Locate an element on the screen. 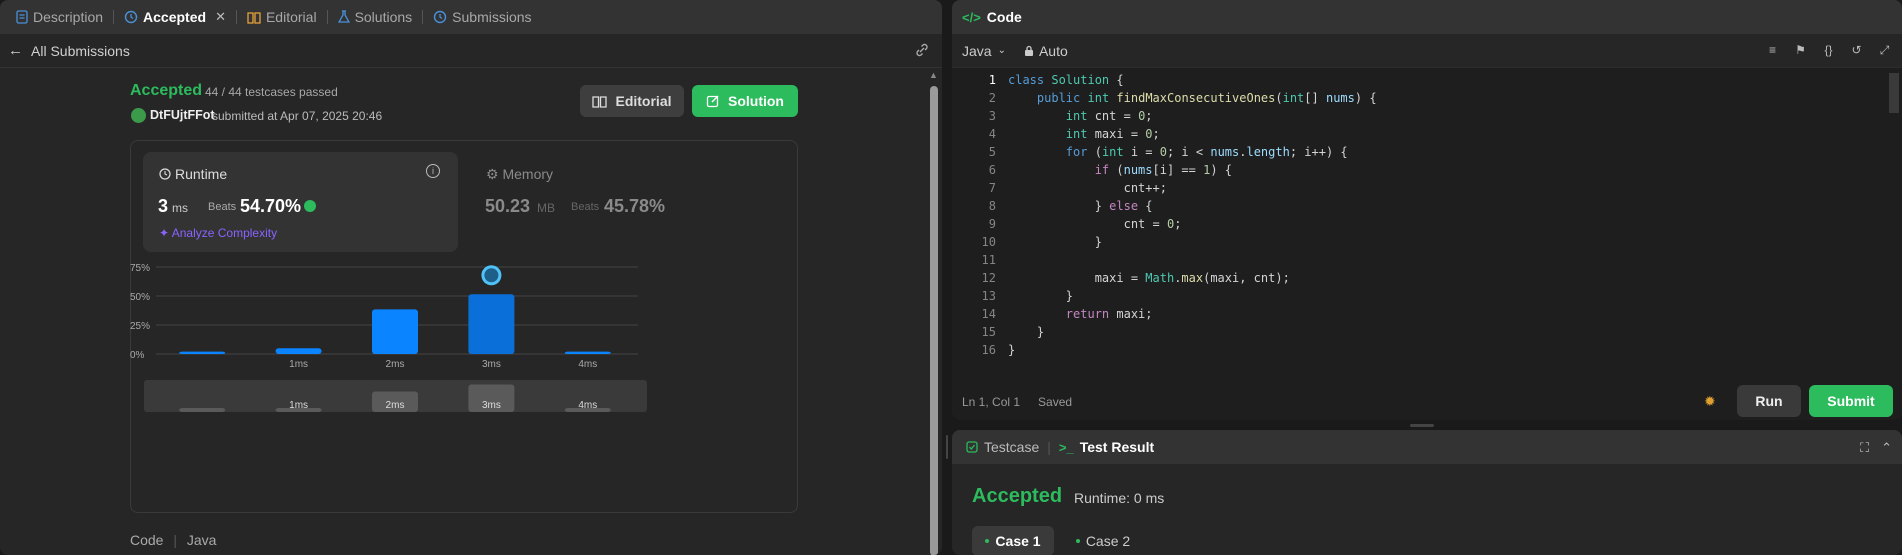 This screenshot has width=1902, height=555. code-footer-label: Code is located at coordinates (147, 540).